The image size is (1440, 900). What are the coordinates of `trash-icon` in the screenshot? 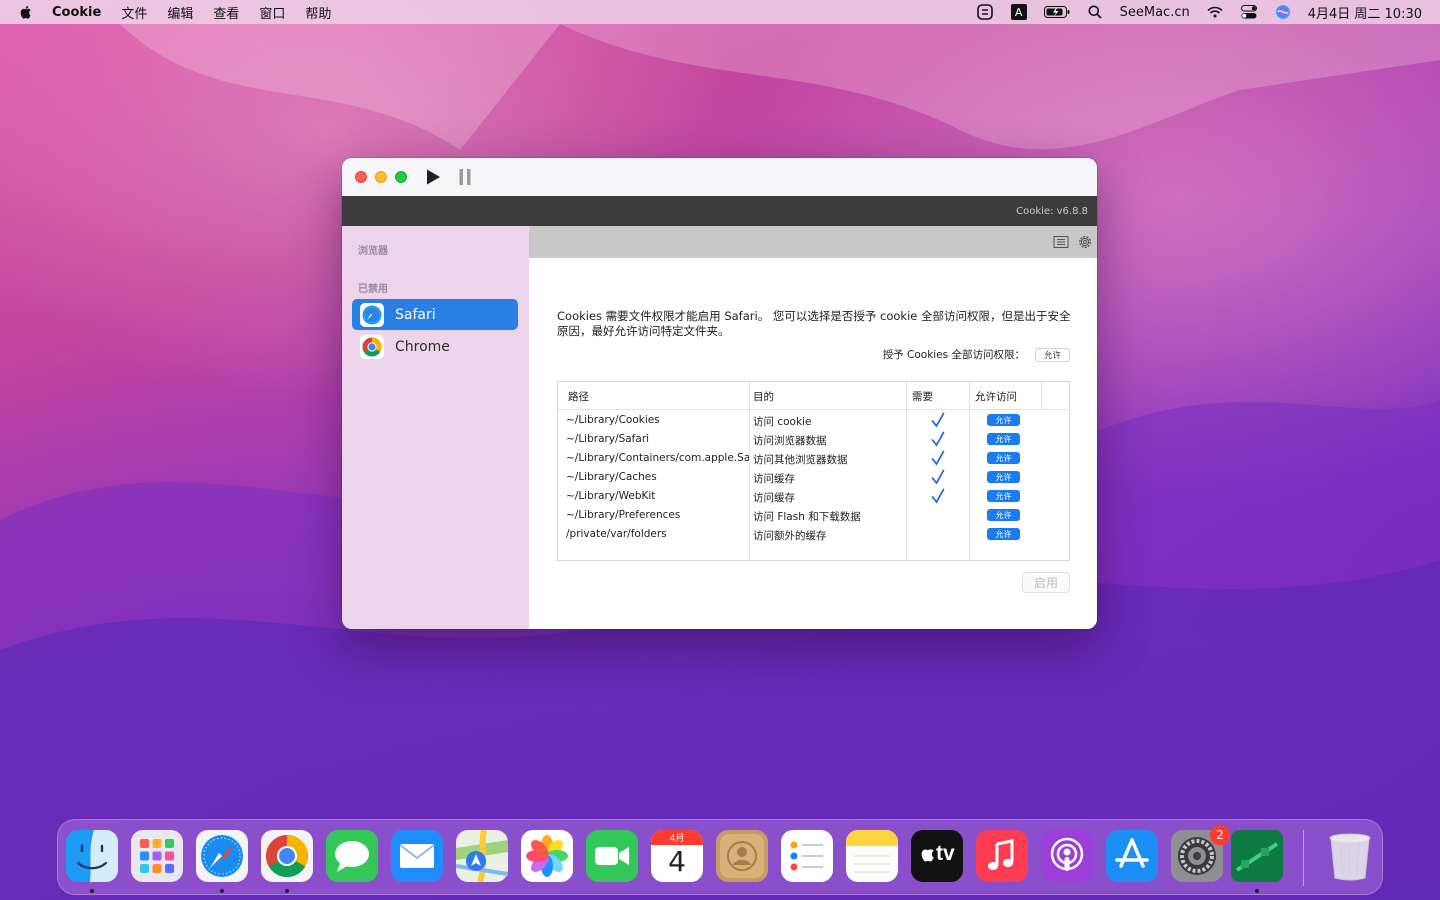 It's located at (1350, 857).